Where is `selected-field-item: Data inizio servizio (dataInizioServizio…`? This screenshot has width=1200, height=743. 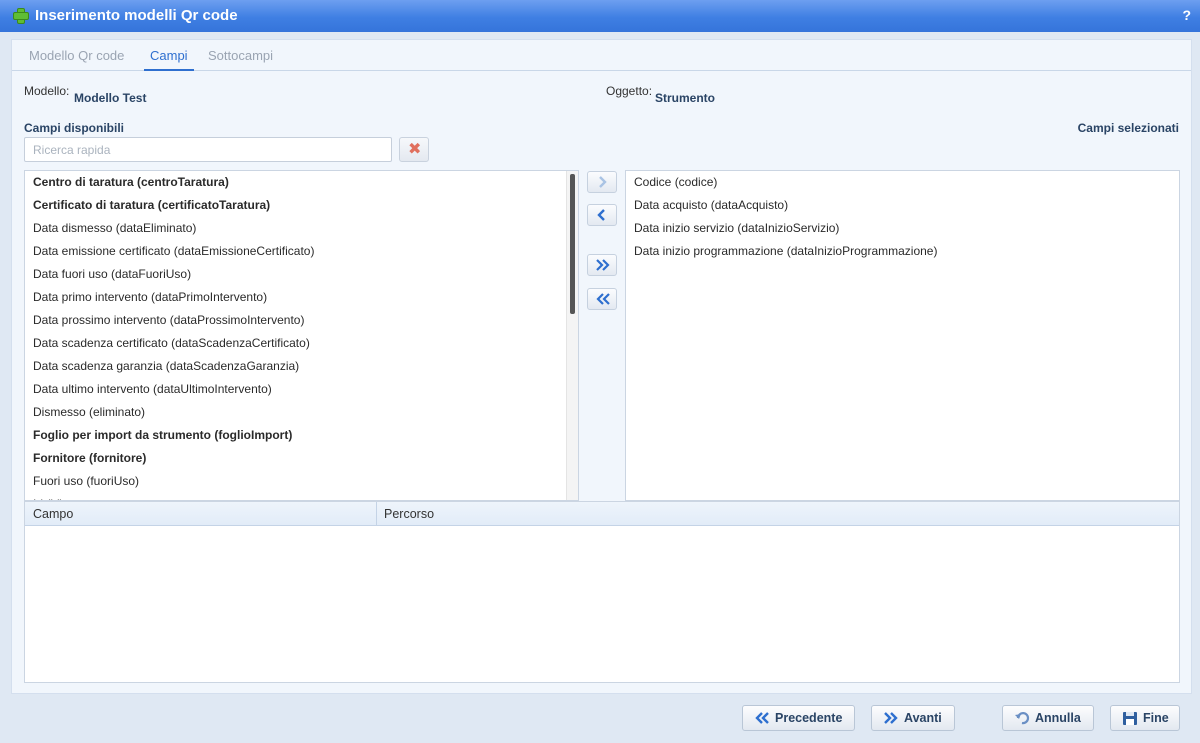
selected-field-item: Data inizio servizio (dataInizioServizio… is located at coordinates (902, 228).